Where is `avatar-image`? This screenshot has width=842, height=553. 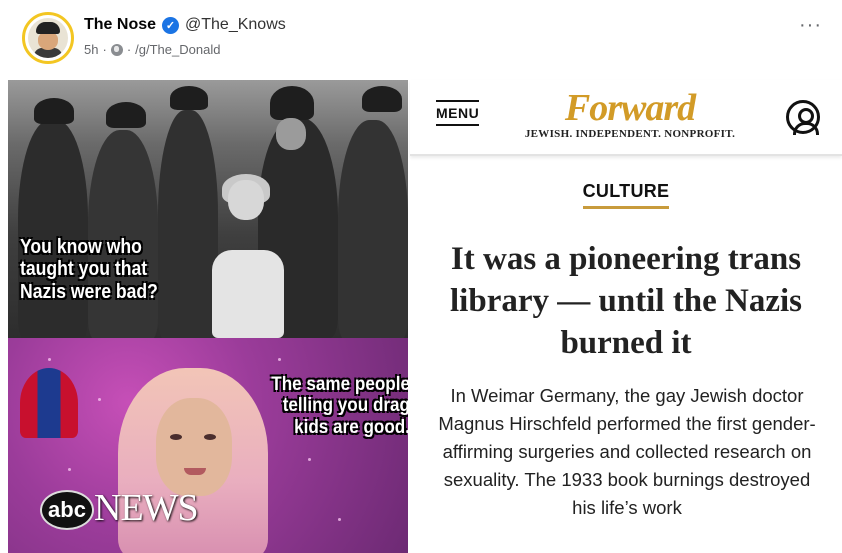
avatar-image is located at coordinates (48, 38).